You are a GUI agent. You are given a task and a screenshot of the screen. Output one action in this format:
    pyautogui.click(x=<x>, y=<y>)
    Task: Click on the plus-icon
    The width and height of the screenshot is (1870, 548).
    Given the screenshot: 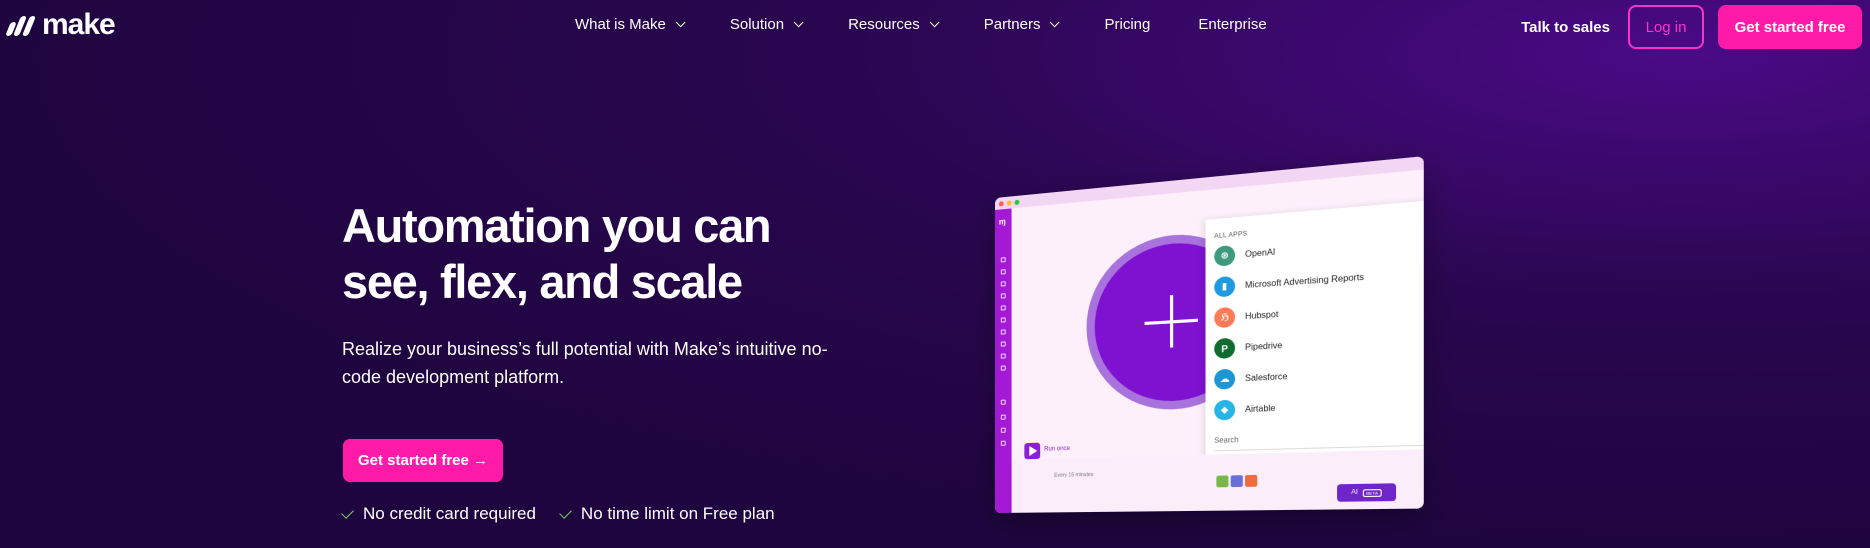 What is the action you would take?
    pyautogui.click(x=1171, y=321)
    